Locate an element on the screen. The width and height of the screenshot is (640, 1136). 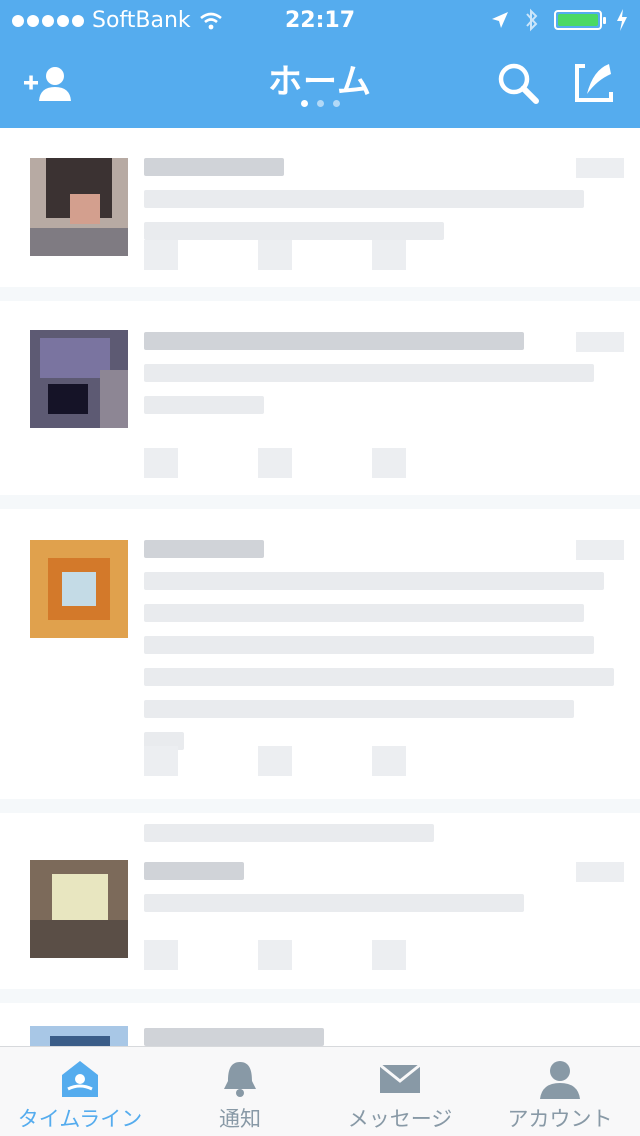
nav-bar: ホーム is located at coordinates (320, 84).